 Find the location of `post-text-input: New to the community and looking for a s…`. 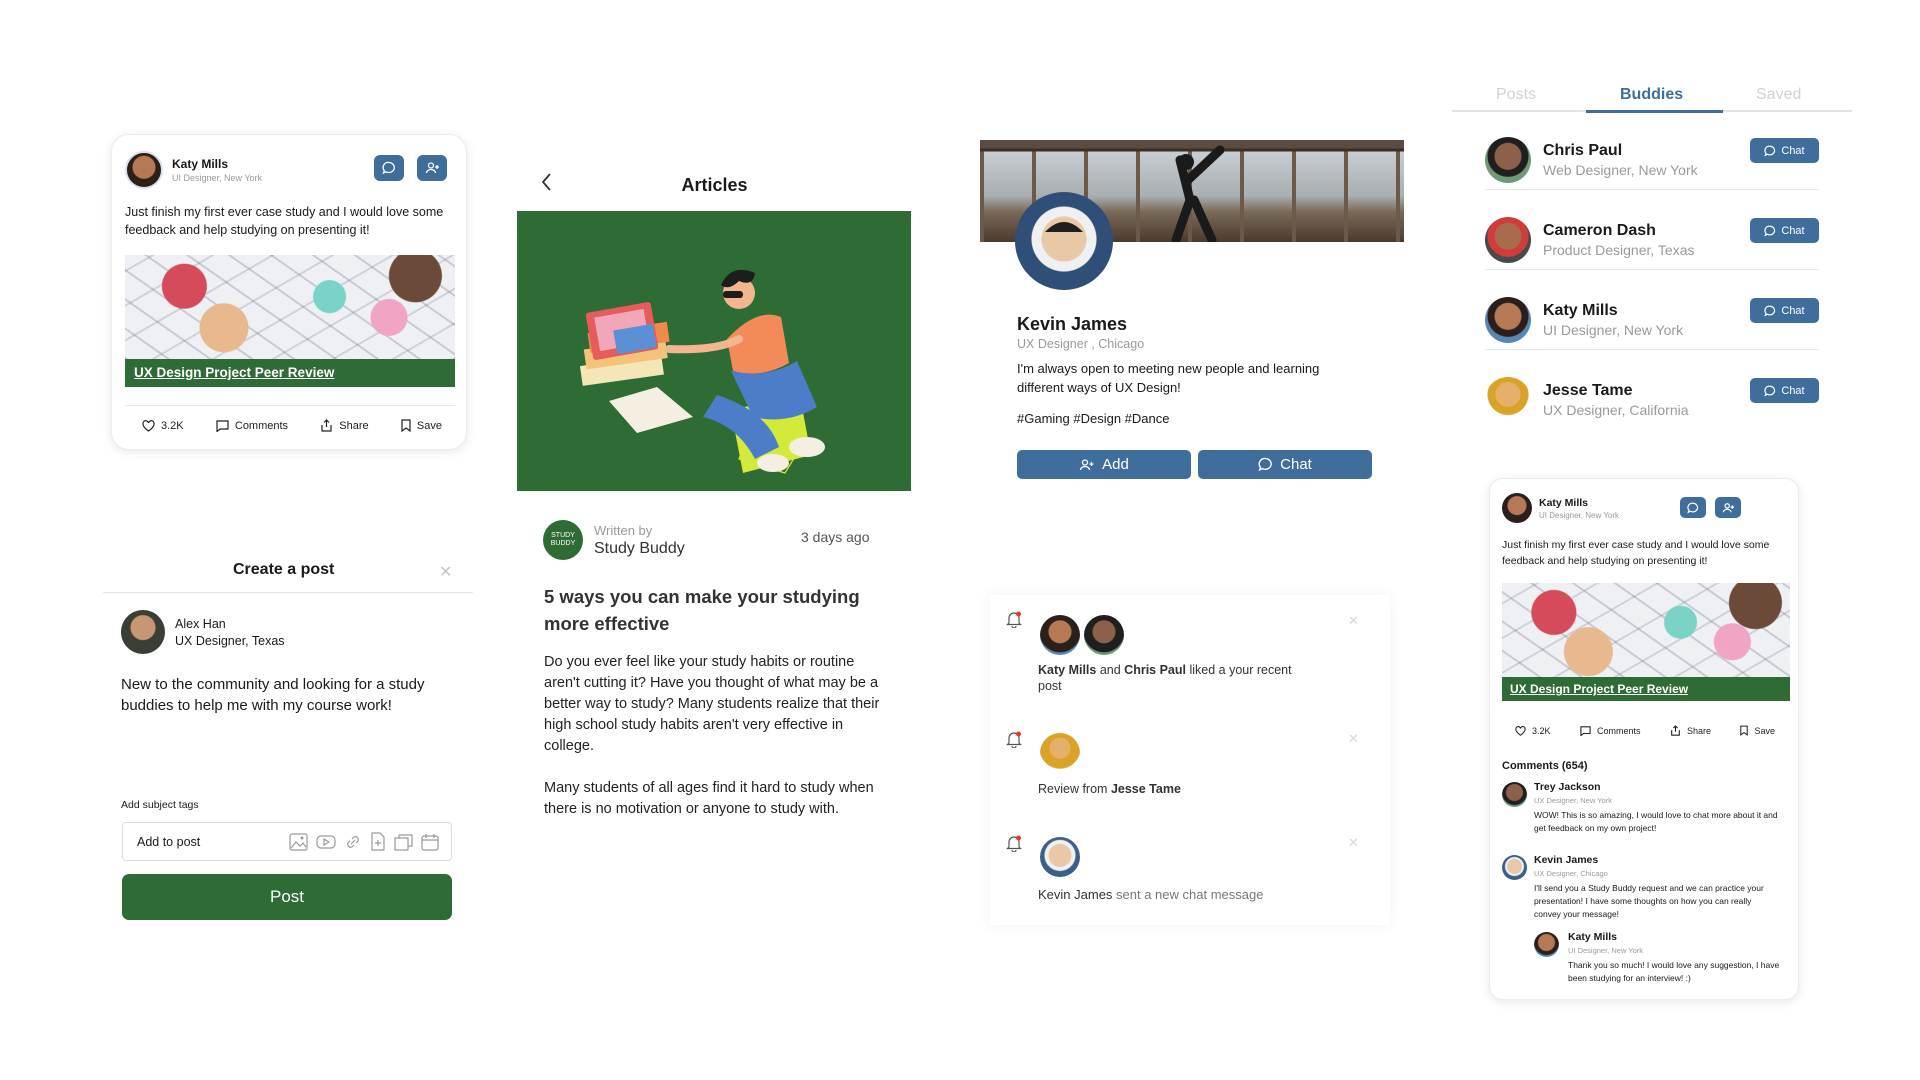

post-text-input: New to the community and looking for a s… is located at coordinates (276, 695).